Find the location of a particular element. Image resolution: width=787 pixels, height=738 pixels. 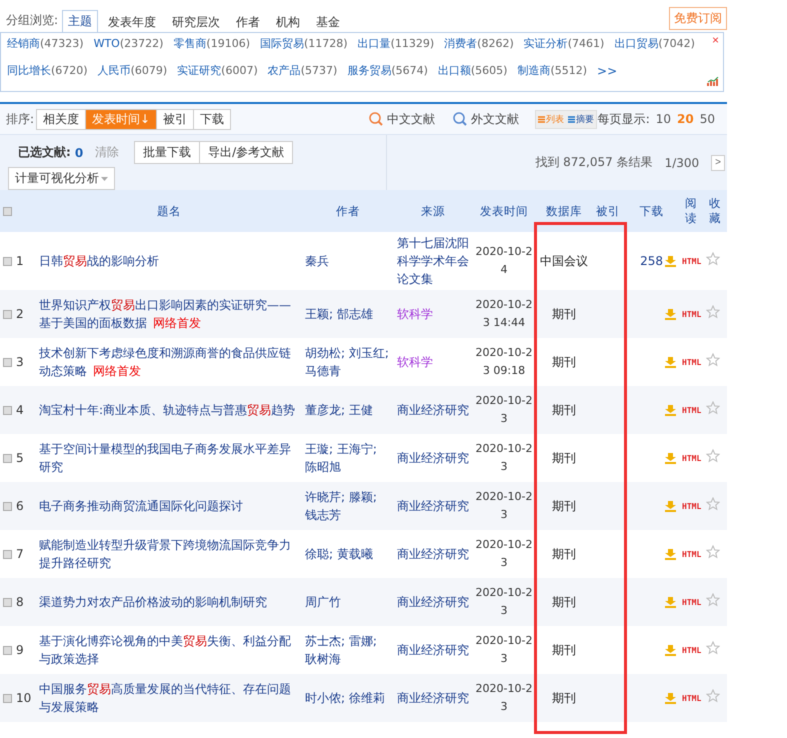

keyword-link: 制造商(5512) is located at coordinates (552, 75).